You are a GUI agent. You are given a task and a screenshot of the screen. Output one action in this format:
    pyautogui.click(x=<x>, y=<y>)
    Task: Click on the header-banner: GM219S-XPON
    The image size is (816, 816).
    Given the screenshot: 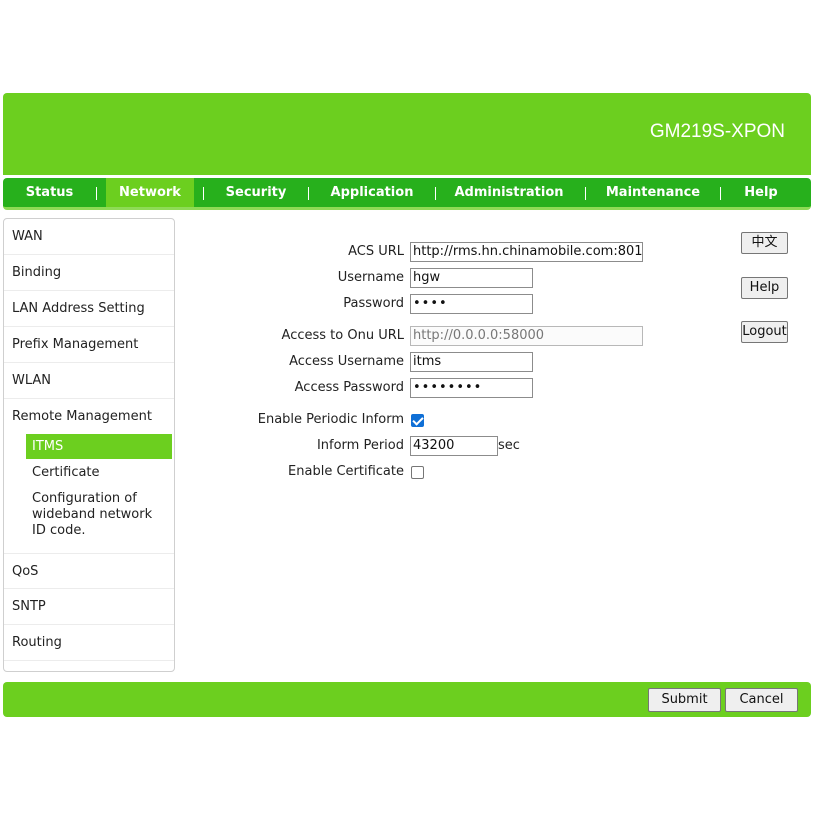 What is the action you would take?
    pyautogui.click(x=407, y=134)
    